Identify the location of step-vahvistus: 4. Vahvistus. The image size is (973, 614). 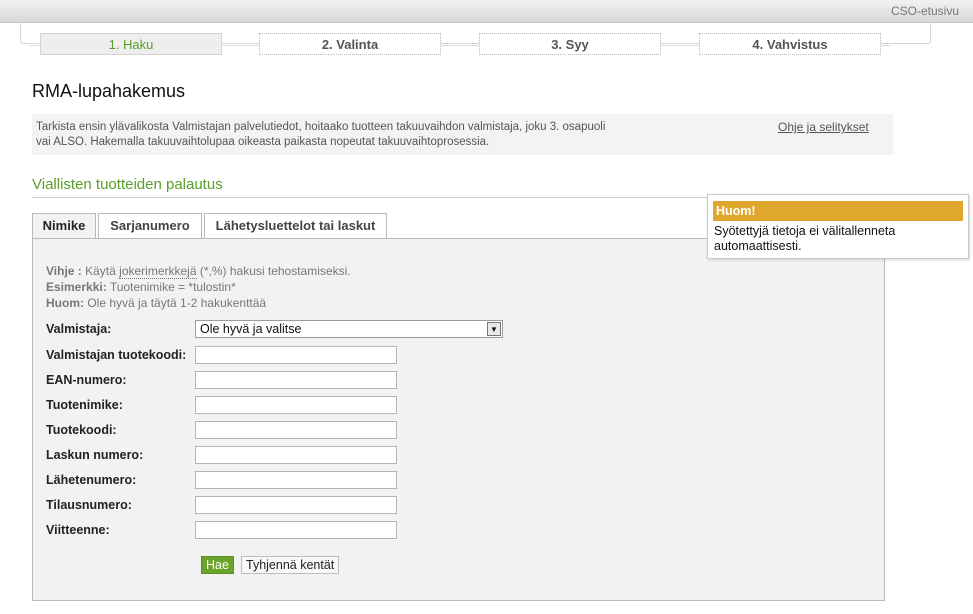
(790, 44).